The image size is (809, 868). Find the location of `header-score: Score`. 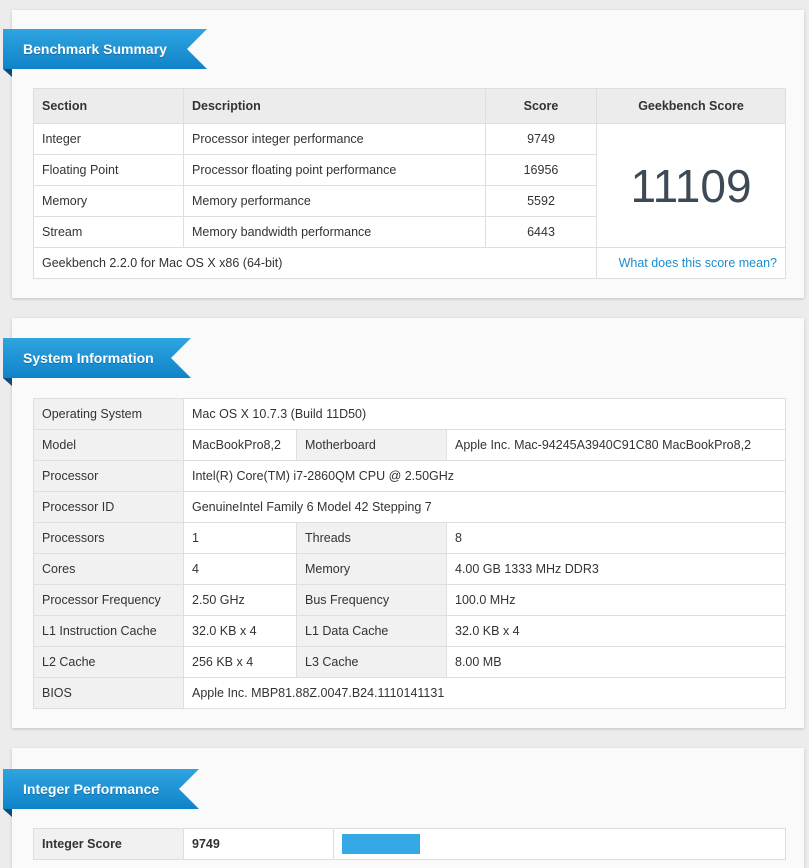

header-score: Score is located at coordinates (541, 106).